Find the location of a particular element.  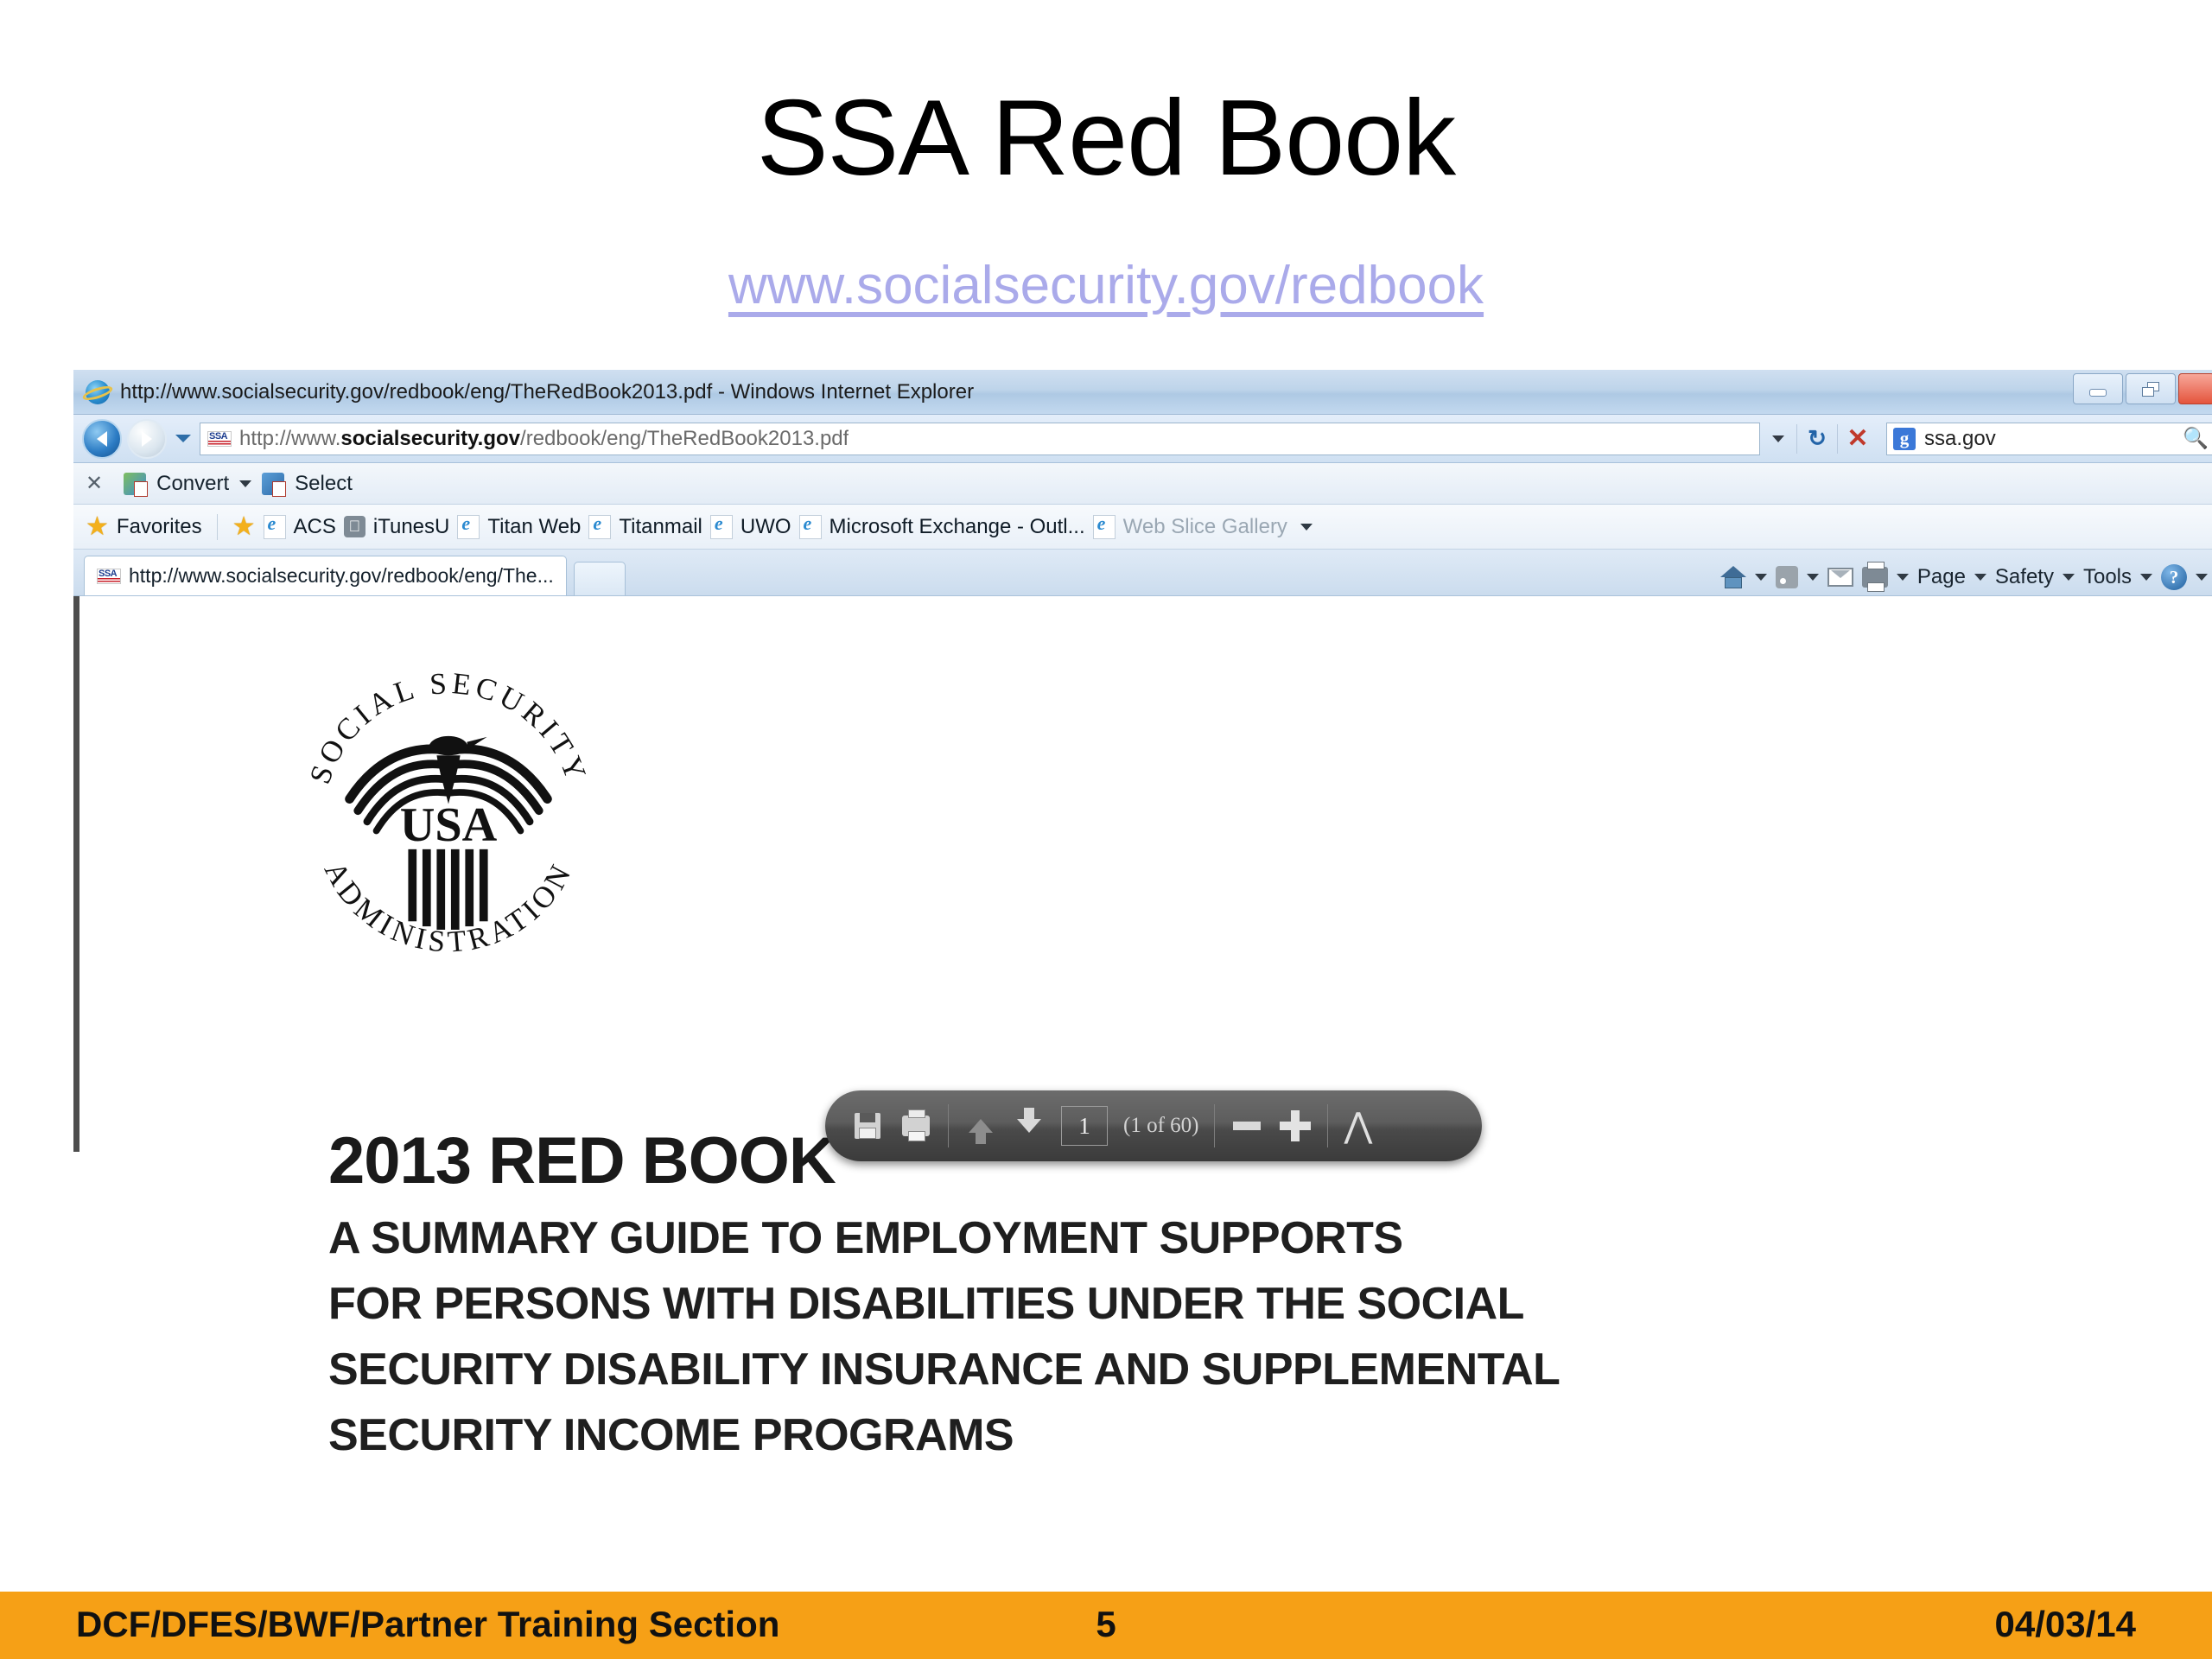

back-button is located at coordinates (102, 438).